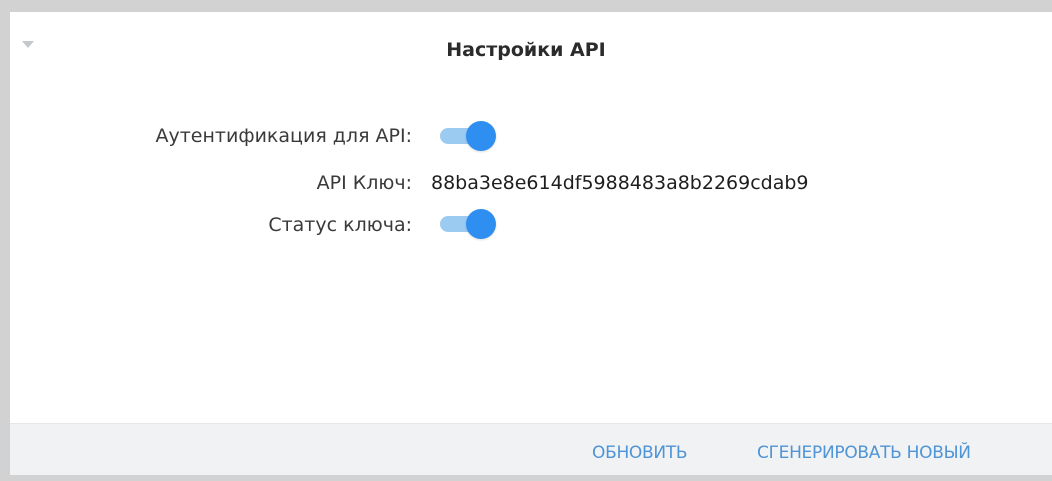 The height and width of the screenshot is (481, 1052). What do you see at coordinates (620, 183) in the screenshot?
I see `api-key-value: 88ba3e8e614df5988483a8b2269cdab9` at bounding box center [620, 183].